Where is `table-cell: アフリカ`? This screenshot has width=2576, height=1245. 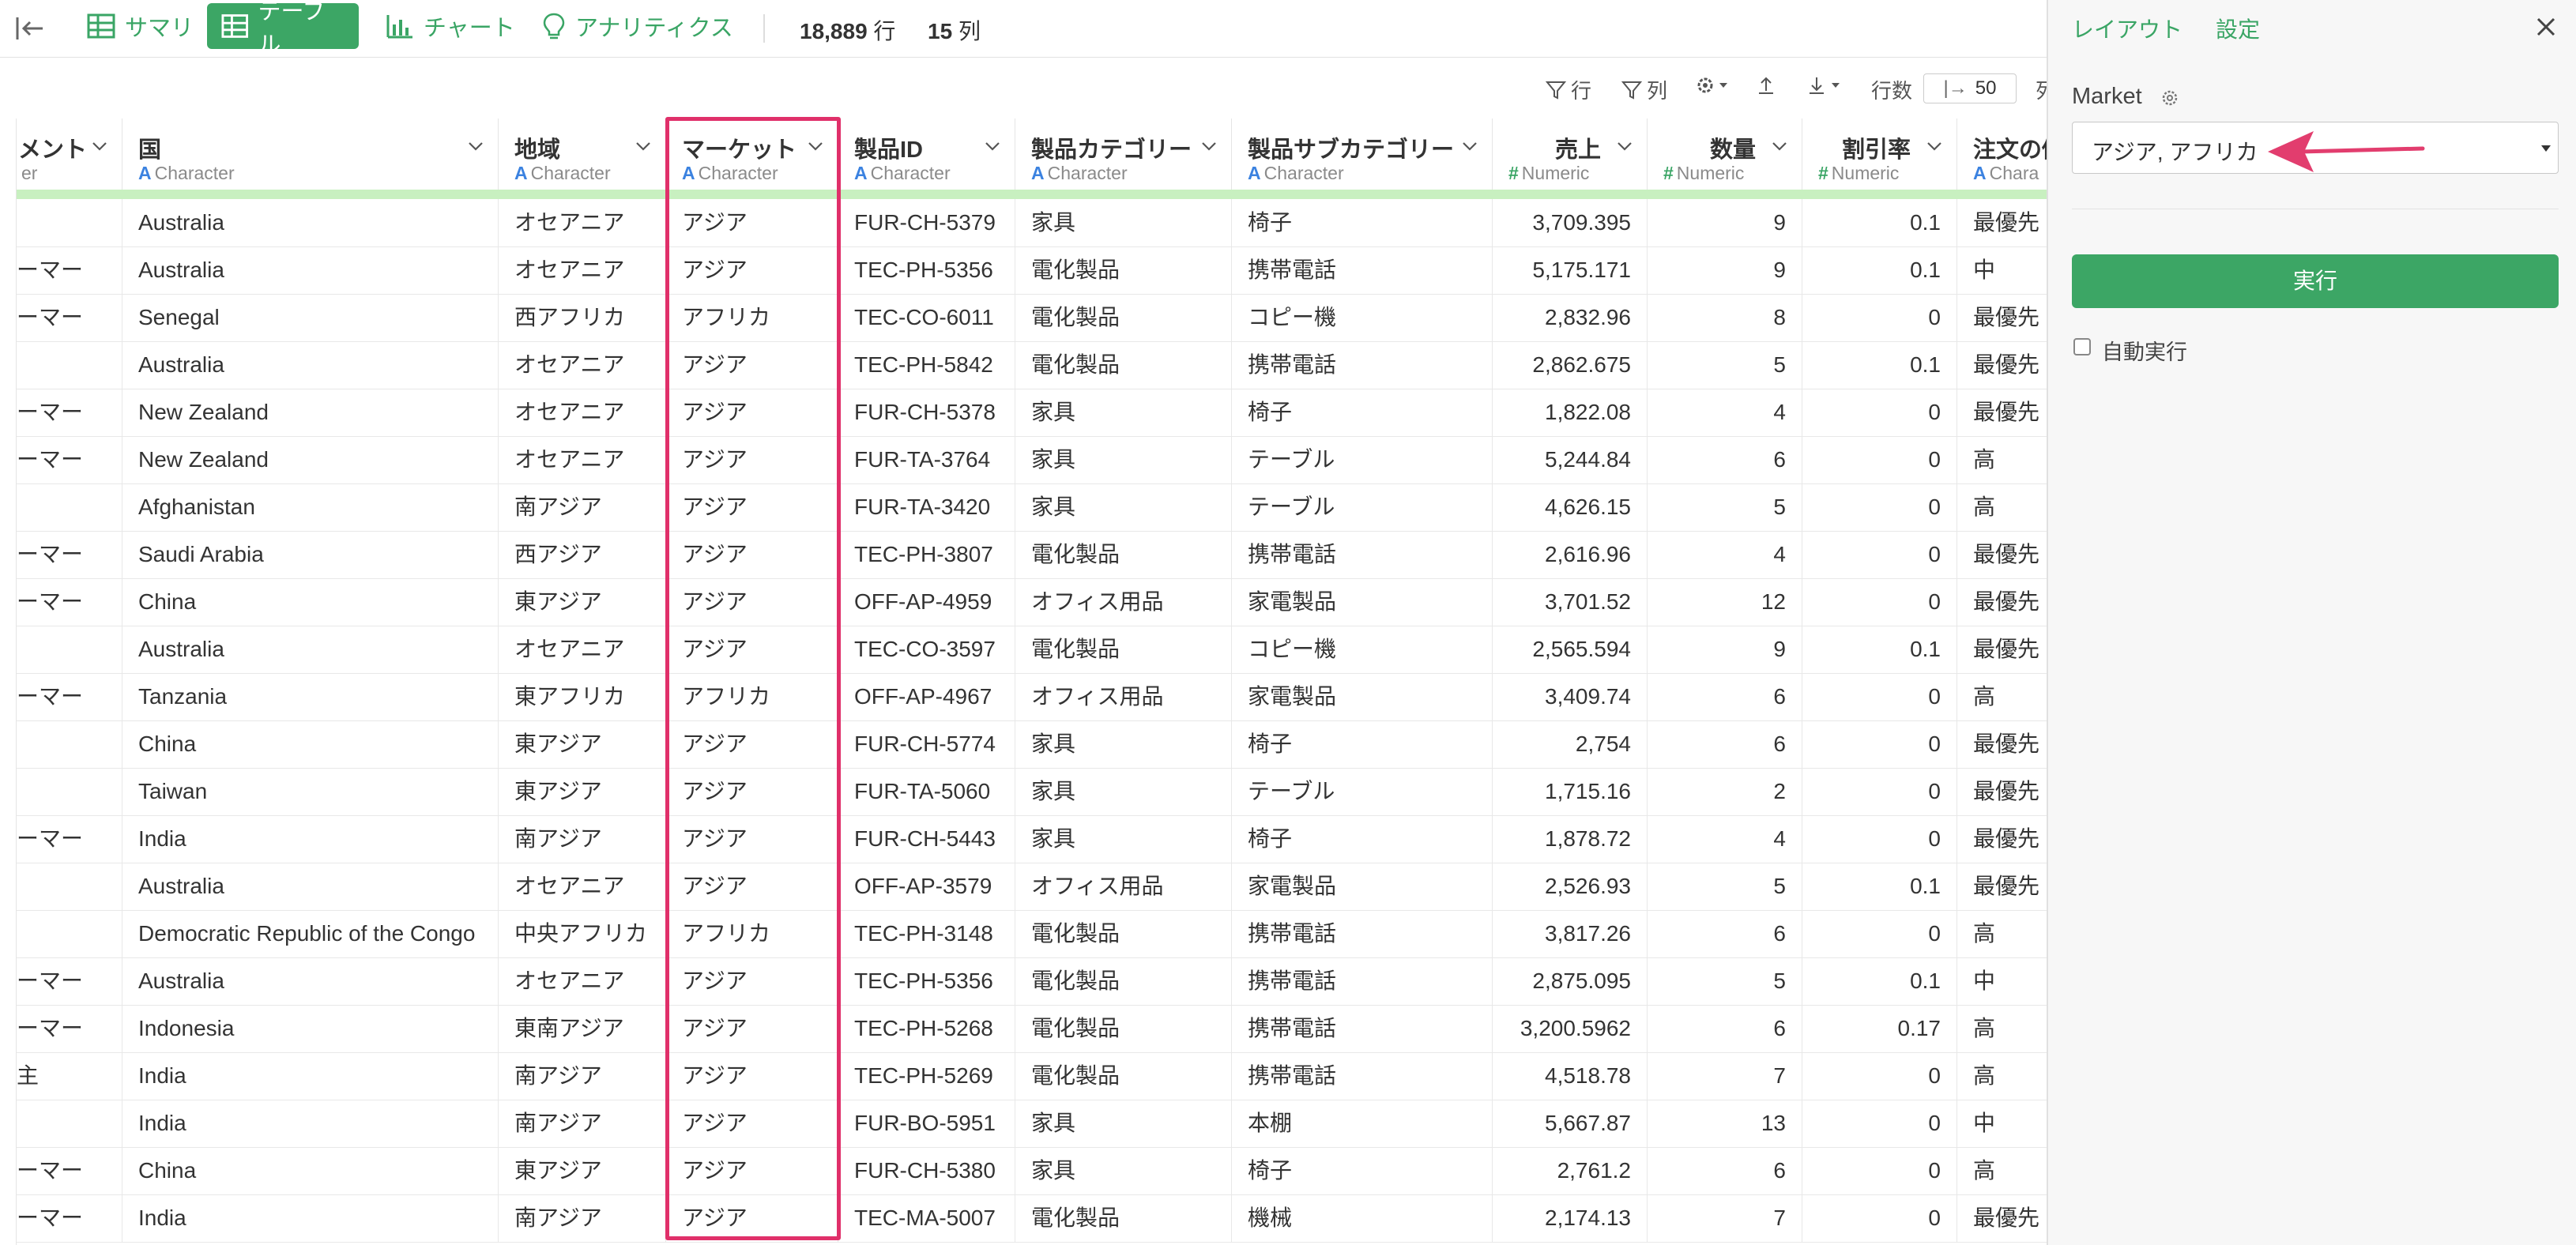
table-cell: アフリカ is located at coordinates (752, 934).